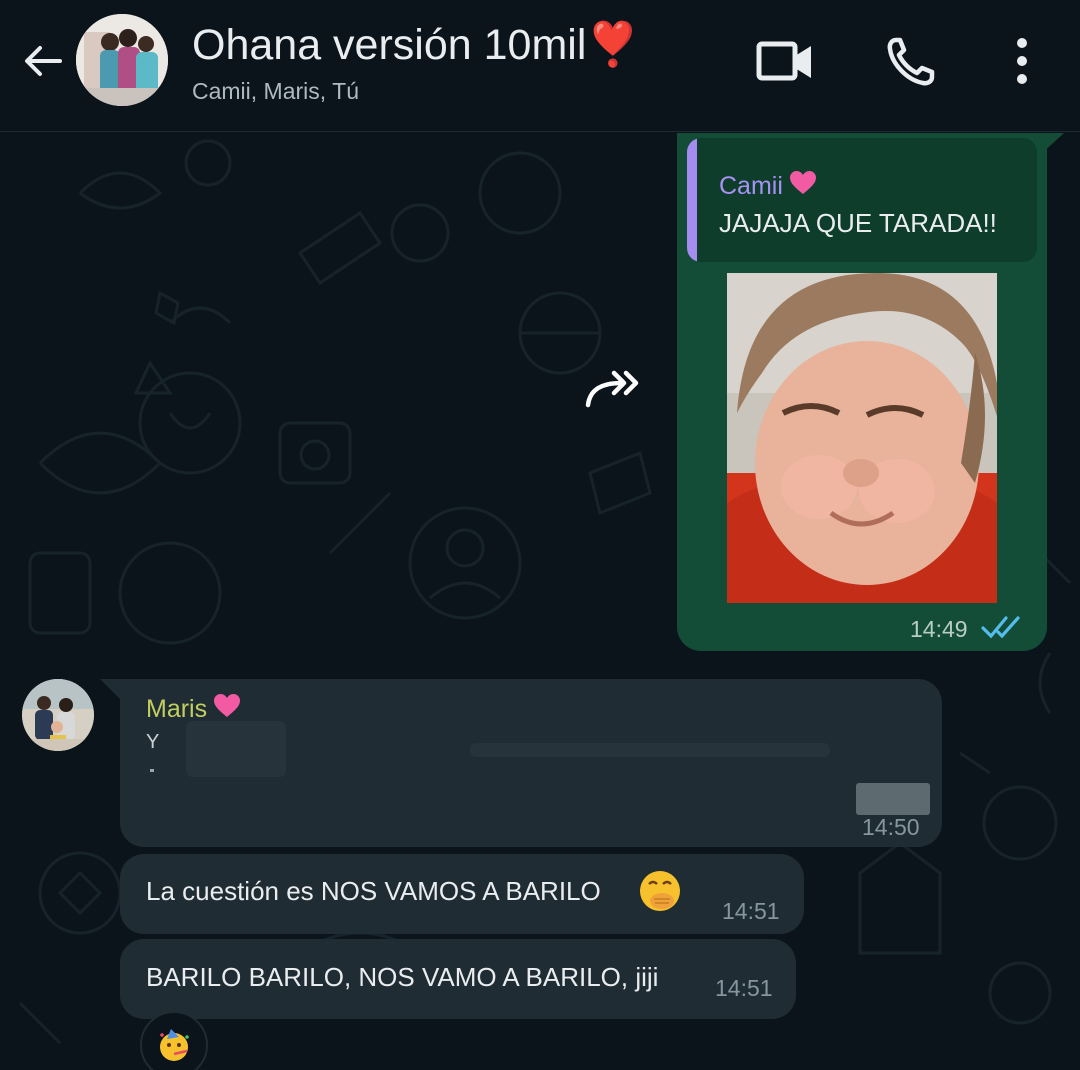 The width and height of the screenshot is (1080, 1070). Describe the element at coordinates (152, 770) in the screenshot. I see `redaction-speck` at that location.